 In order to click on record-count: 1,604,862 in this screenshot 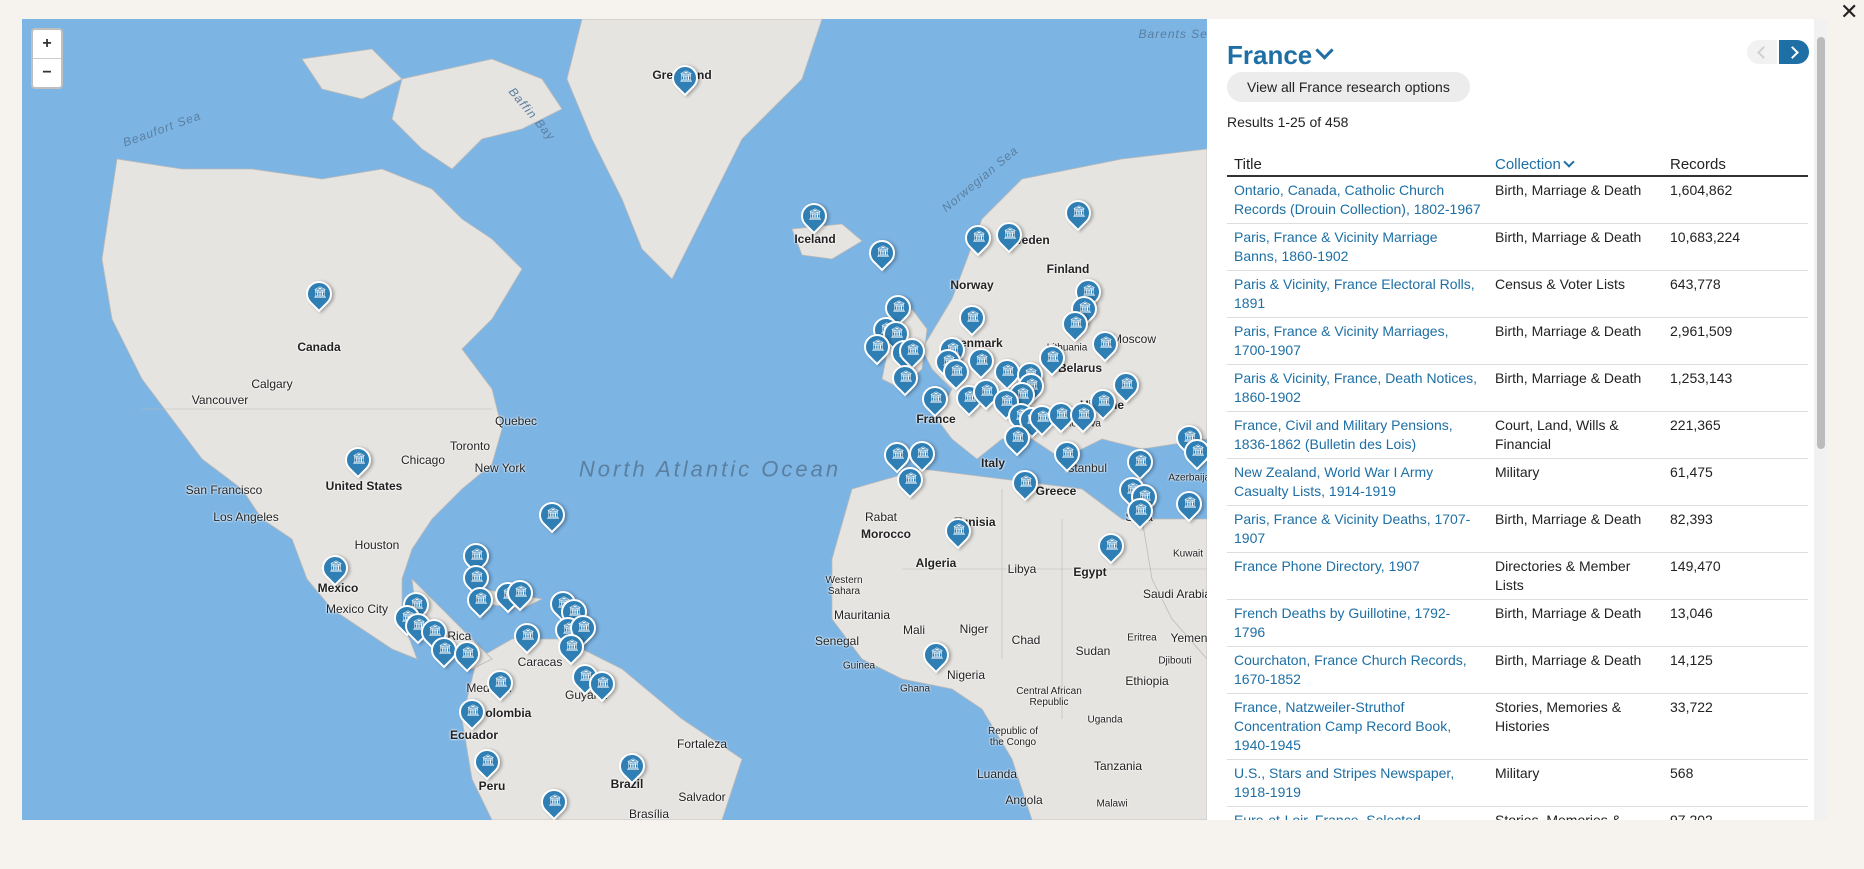, I will do `click(1701, 190)`.